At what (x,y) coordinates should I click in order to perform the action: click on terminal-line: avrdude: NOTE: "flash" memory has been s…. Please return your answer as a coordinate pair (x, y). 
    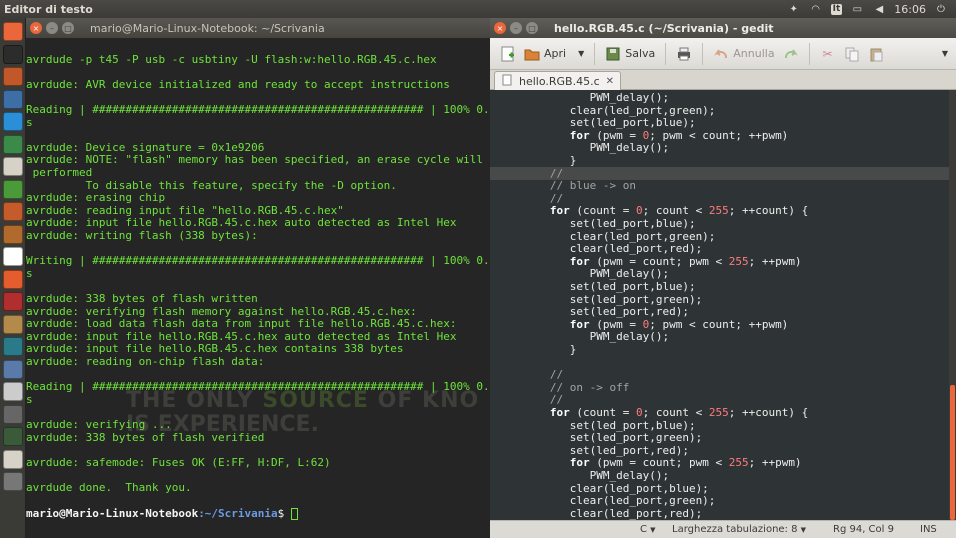
    Looking at the image, I should click on (258, 160).